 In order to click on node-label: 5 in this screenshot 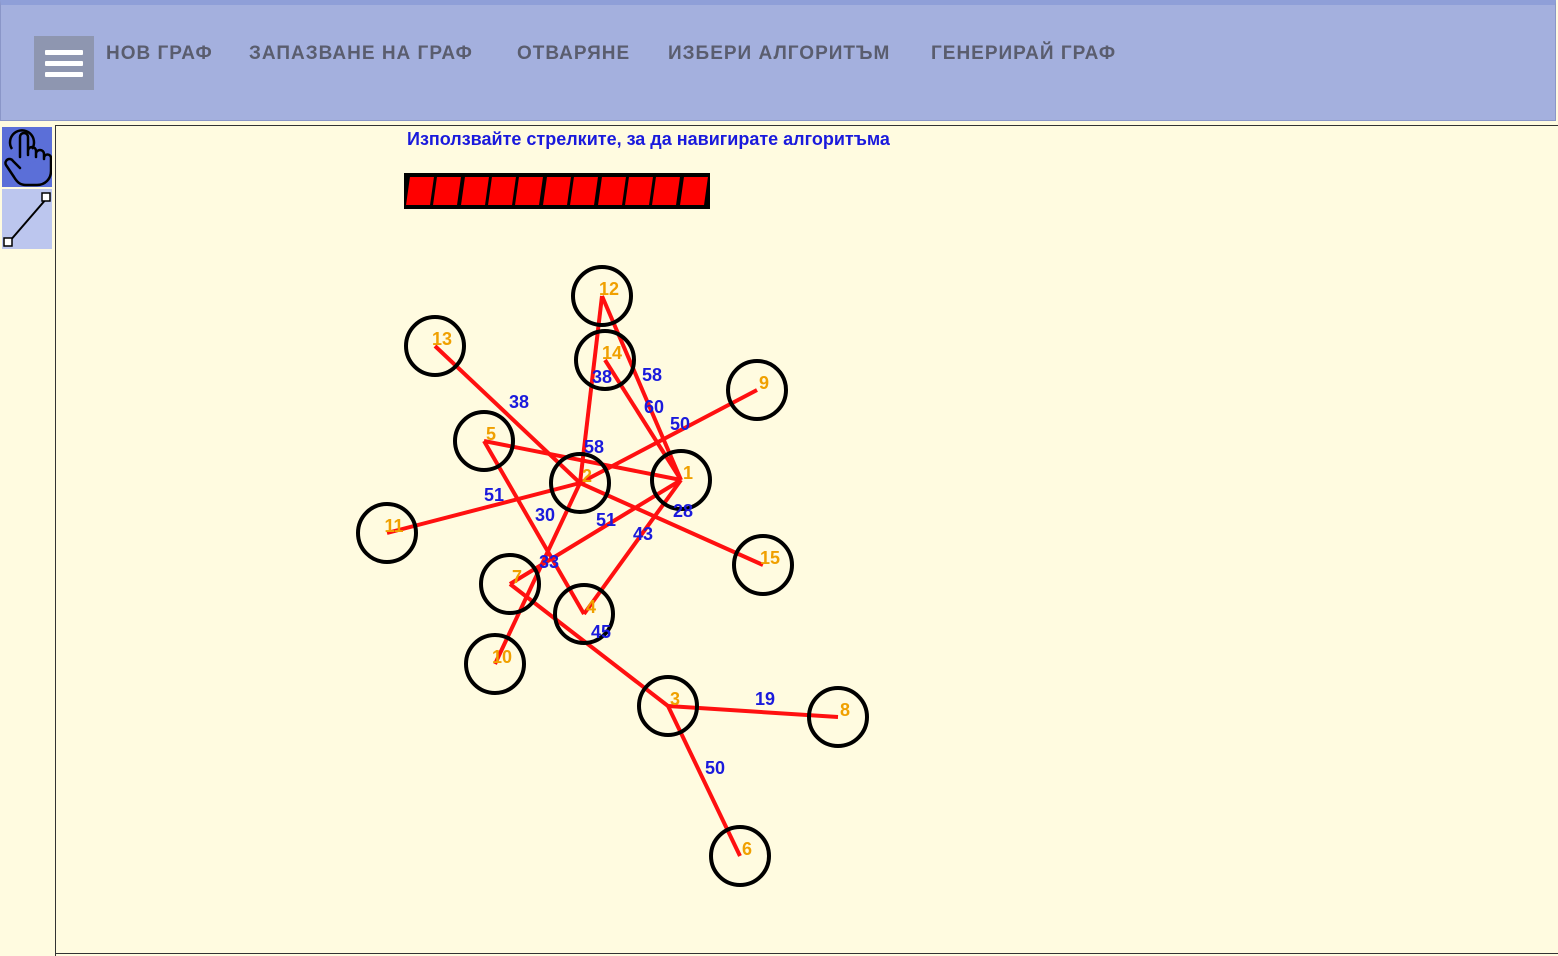, I will do `click(491, 434)`.